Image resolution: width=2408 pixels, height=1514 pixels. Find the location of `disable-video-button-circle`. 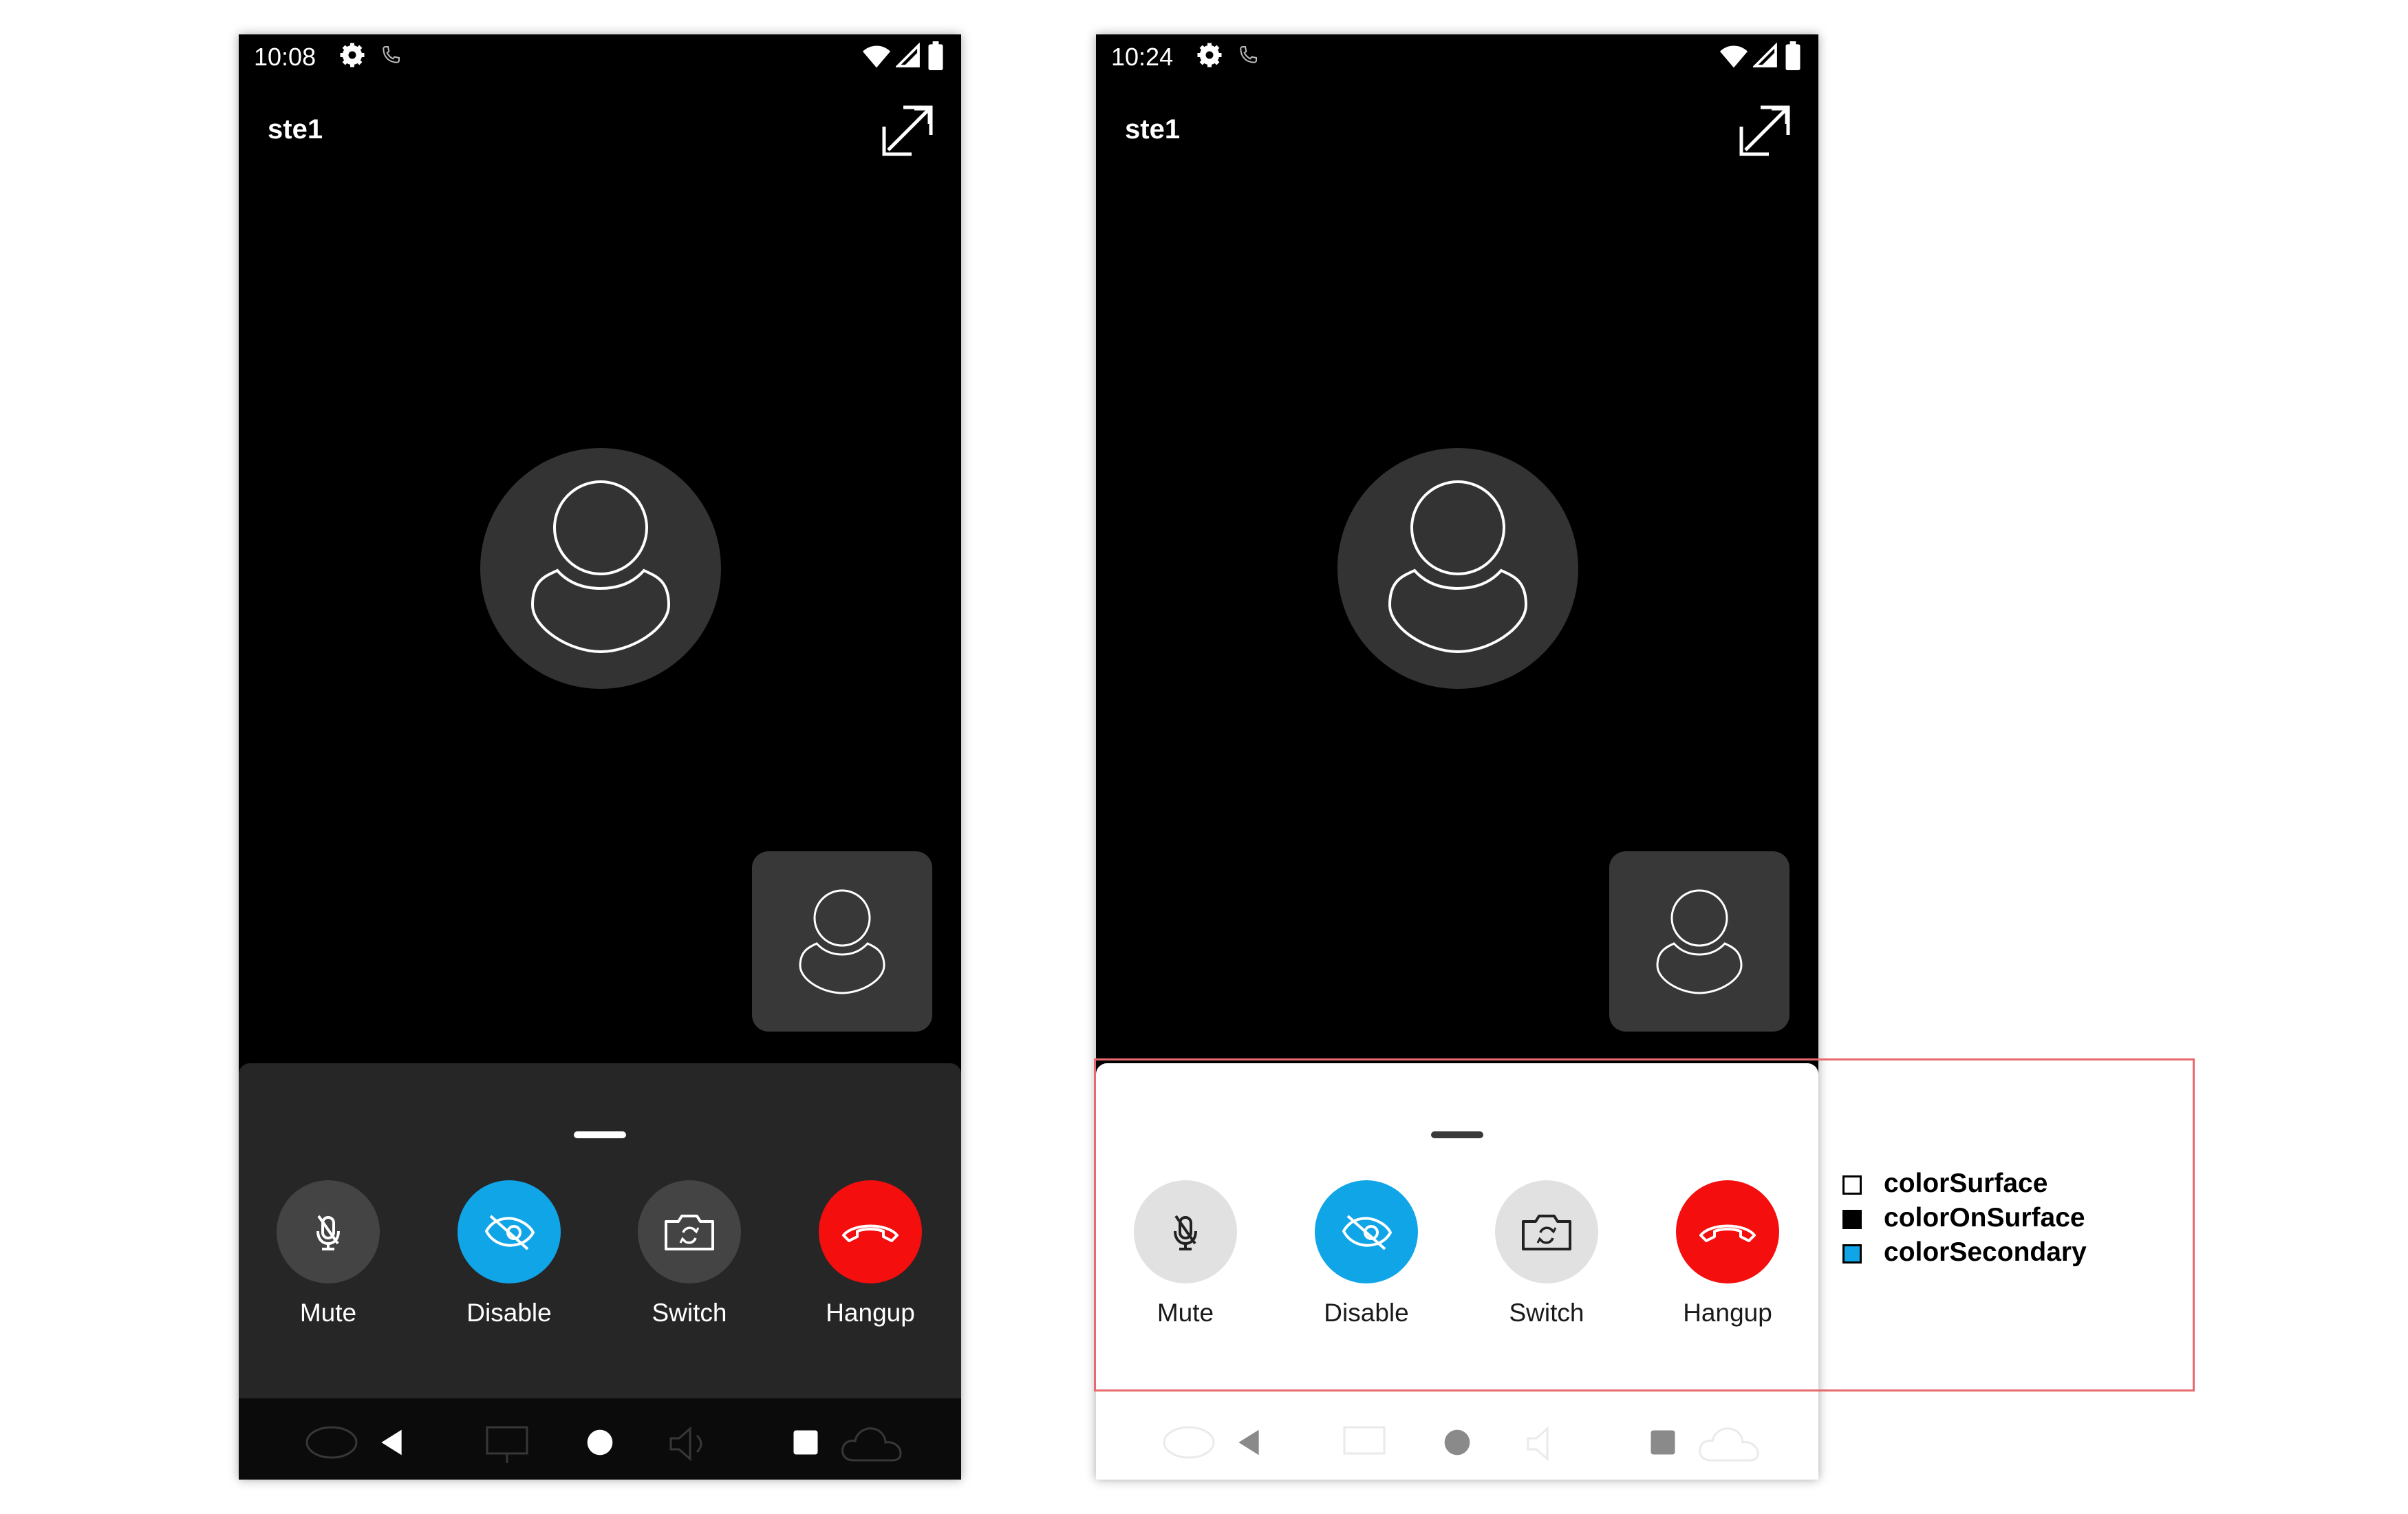

disable-video-button-circle is located at coordinates (509, 1231).